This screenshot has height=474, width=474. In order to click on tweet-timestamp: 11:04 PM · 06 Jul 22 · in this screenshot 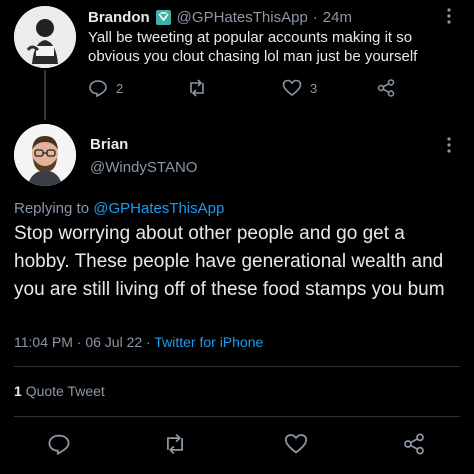, I will do `click(84, 342)`.